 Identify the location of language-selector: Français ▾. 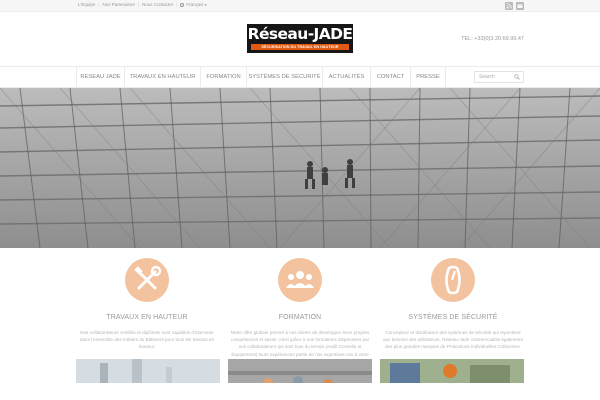
(193, 4).